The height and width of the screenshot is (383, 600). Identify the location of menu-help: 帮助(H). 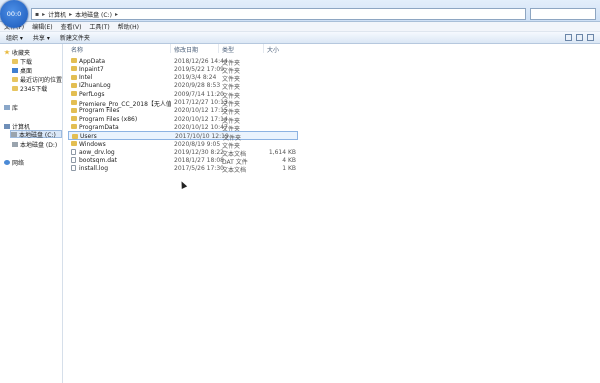
(128, 26).